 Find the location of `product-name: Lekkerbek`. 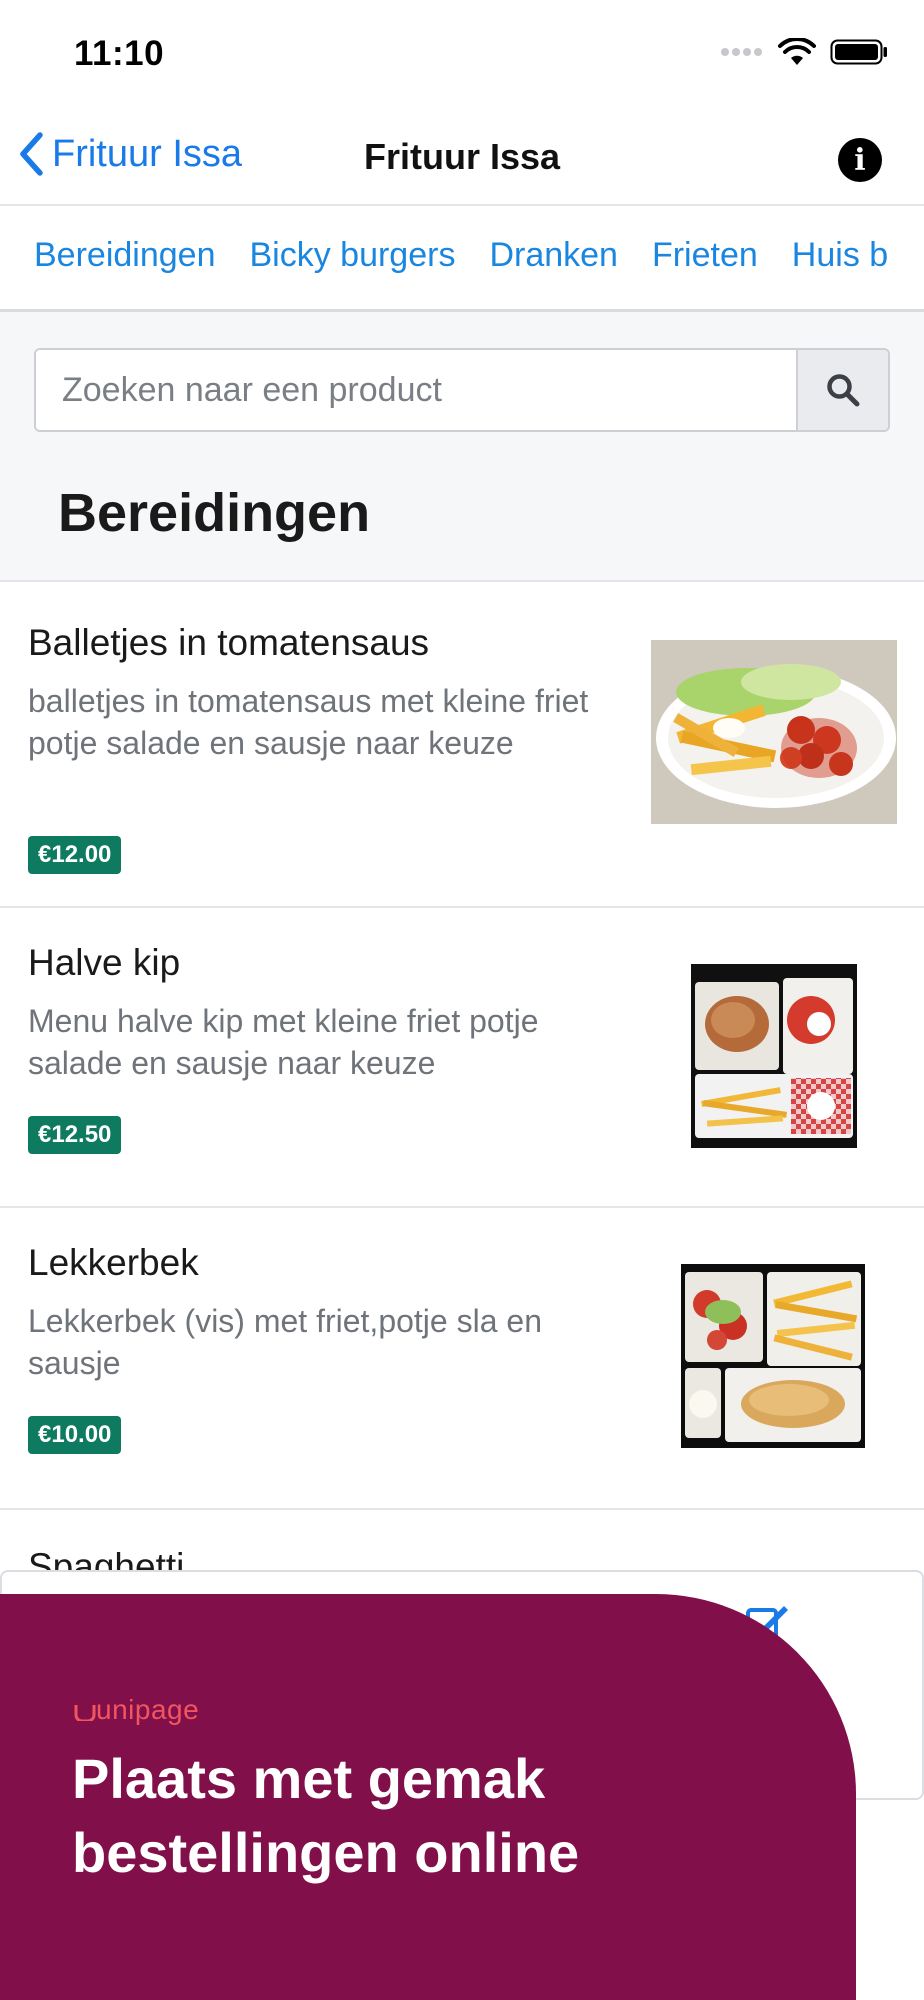

product-name: Lekkerbek is located at coordinates (113, 1262).